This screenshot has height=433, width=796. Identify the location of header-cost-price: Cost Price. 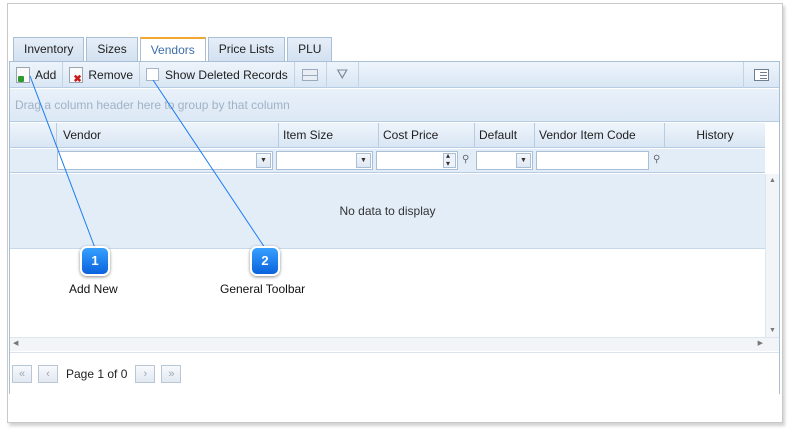
(426, 135).